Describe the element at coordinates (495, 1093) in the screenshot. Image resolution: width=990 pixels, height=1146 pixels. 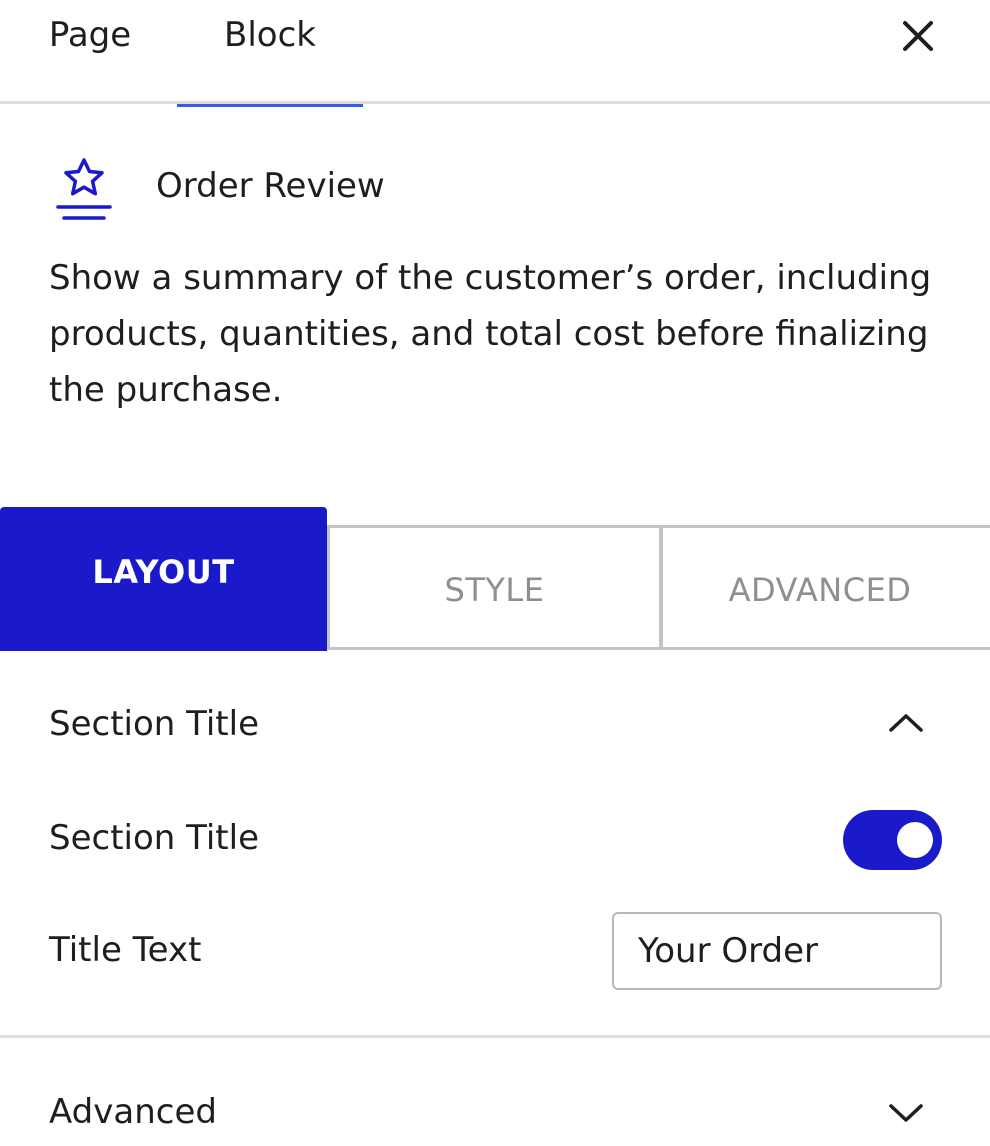
I see `advanced-panel-toggle: Advanced` at that location.